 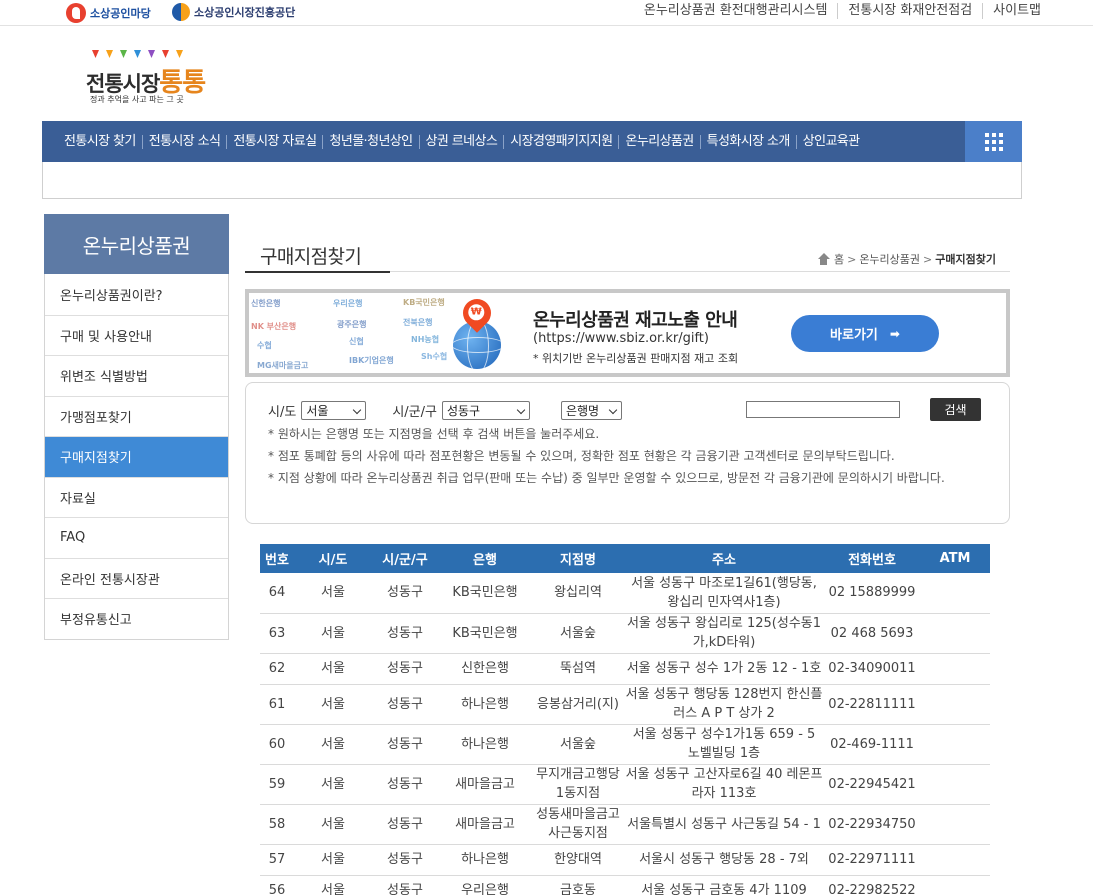 I want to click on cell-no: 59, so click(x=277, y=784).